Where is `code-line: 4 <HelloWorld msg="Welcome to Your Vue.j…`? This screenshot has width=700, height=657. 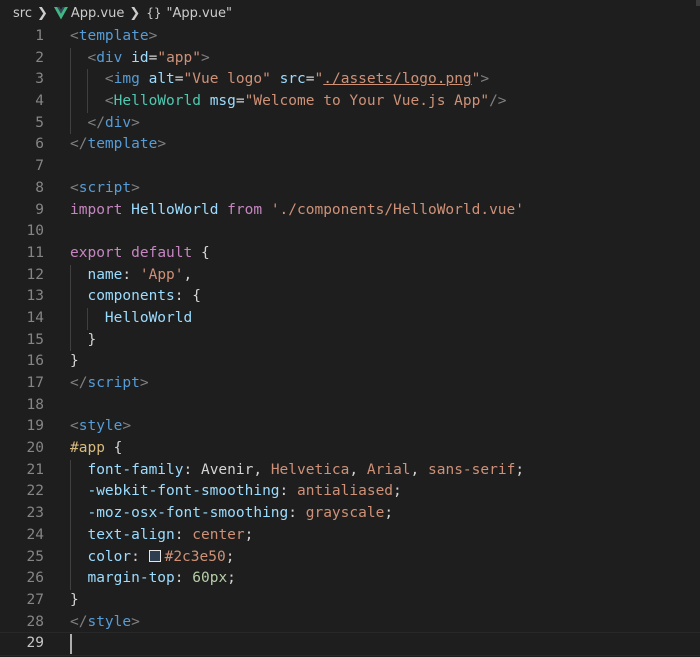 code-line: 4 <HelloWorld msg="Welcome to Your Vue.j… is located at coordinates (350, 102).